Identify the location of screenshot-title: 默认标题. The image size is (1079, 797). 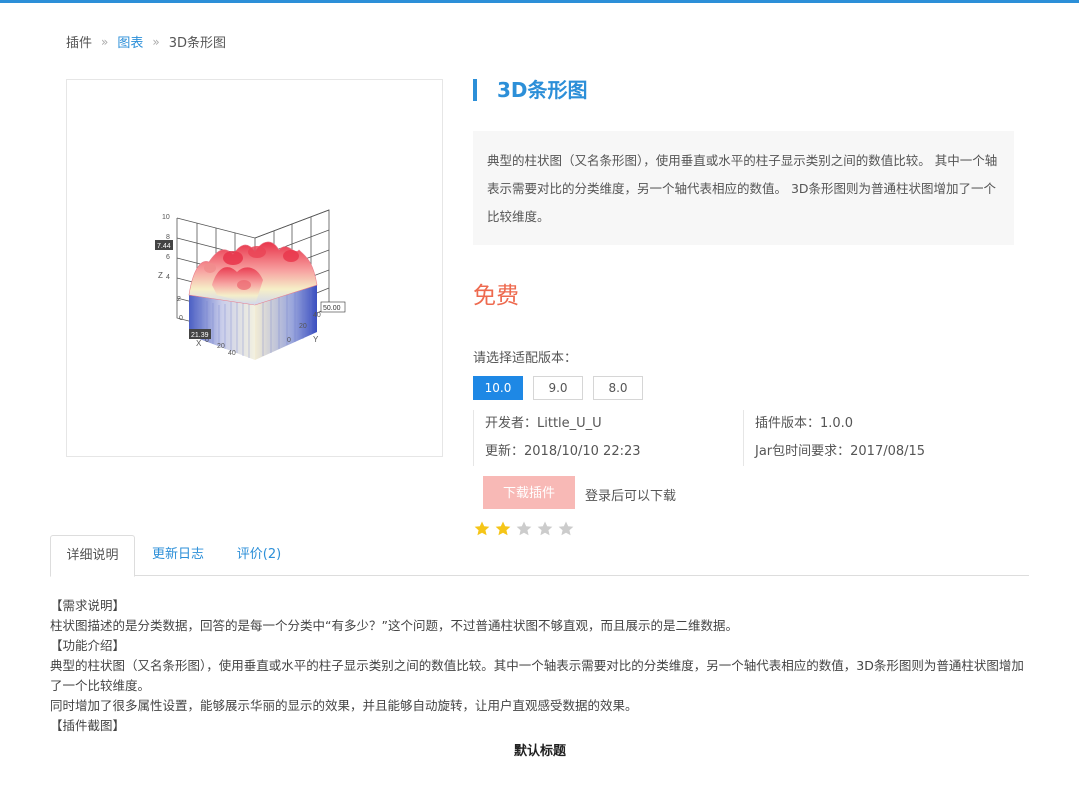
(539, 751).